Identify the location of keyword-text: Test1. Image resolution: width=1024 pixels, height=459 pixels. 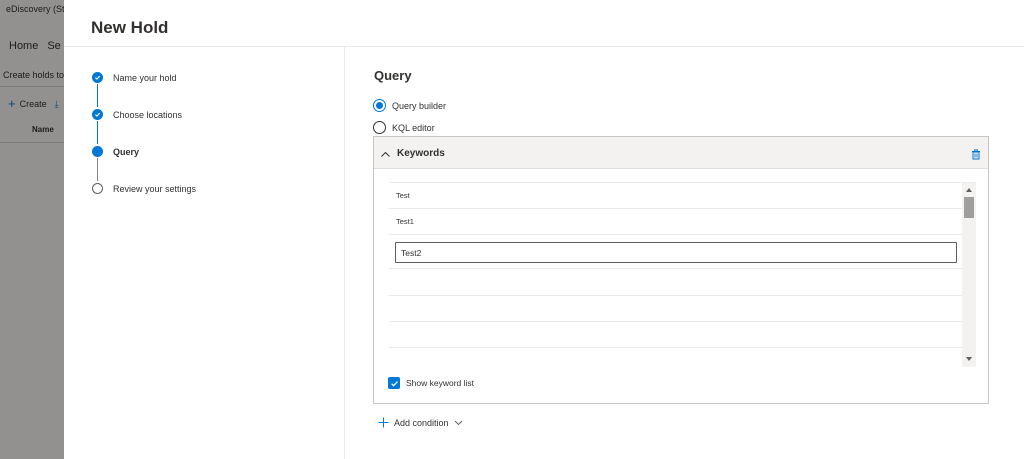
(405, 221).